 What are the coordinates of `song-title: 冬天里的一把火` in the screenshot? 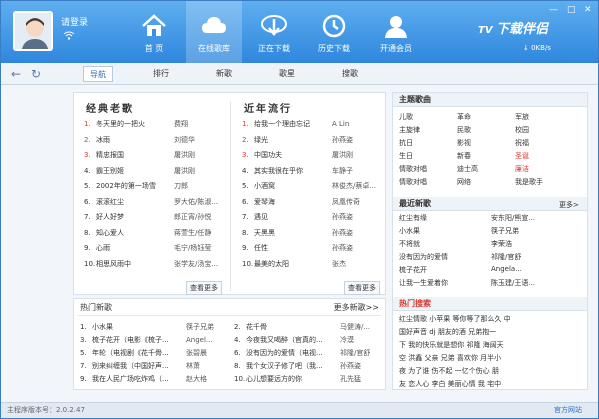 It's located at (132, 125).